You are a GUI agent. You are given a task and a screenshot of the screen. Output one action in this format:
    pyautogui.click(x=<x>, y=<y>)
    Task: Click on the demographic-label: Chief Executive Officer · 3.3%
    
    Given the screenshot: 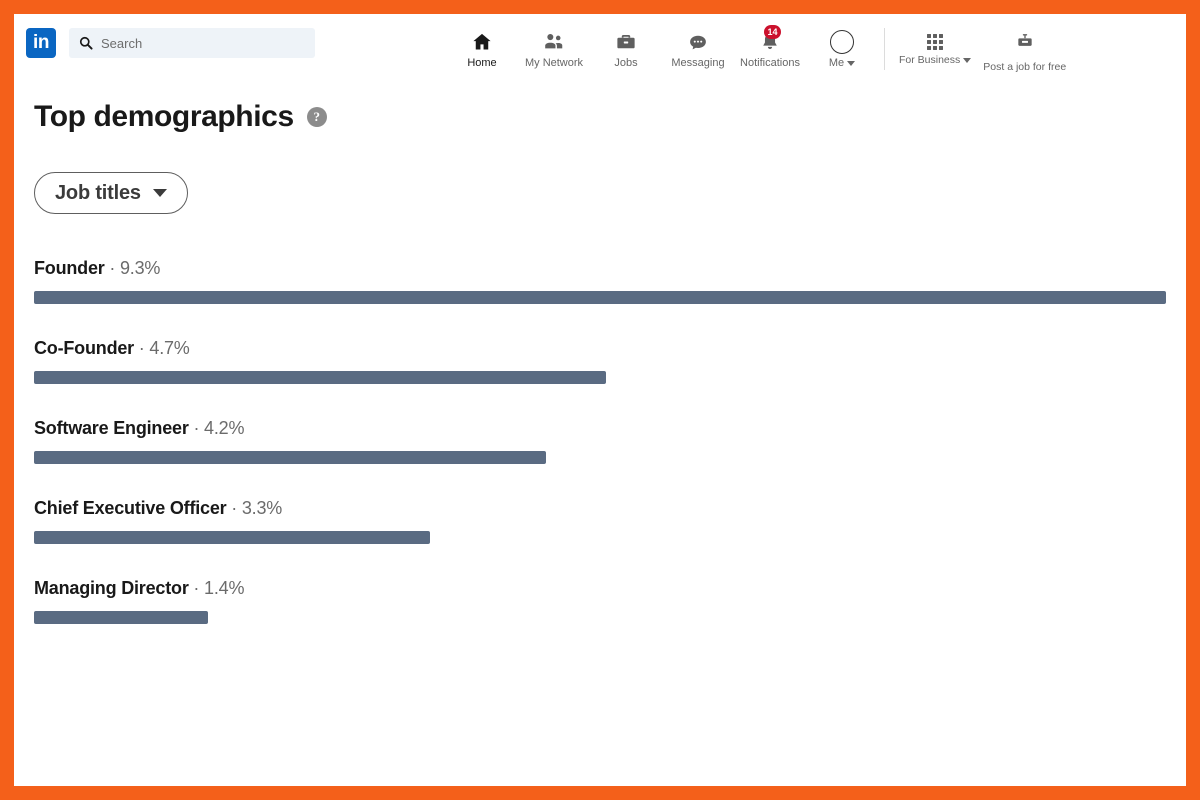 What is the action you would take?
    pyautogui.click(x=600, y=508)
    